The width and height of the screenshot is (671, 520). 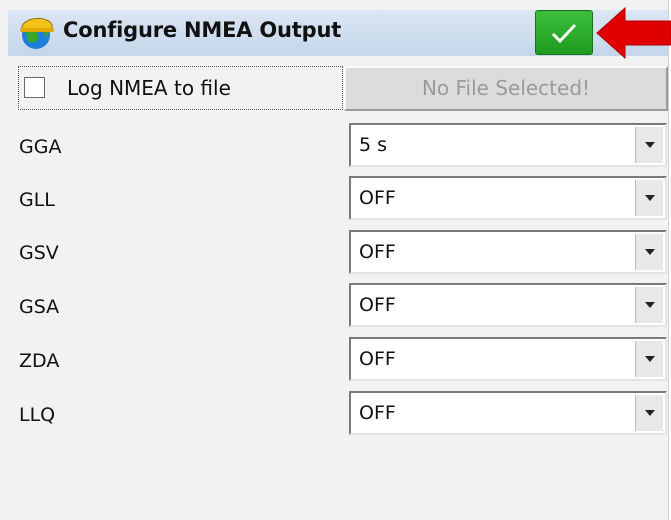 What do you see at coordinates (377, 198) in the screenshot?
I see `gll-value: OFF` at bounding box center [377, 198].